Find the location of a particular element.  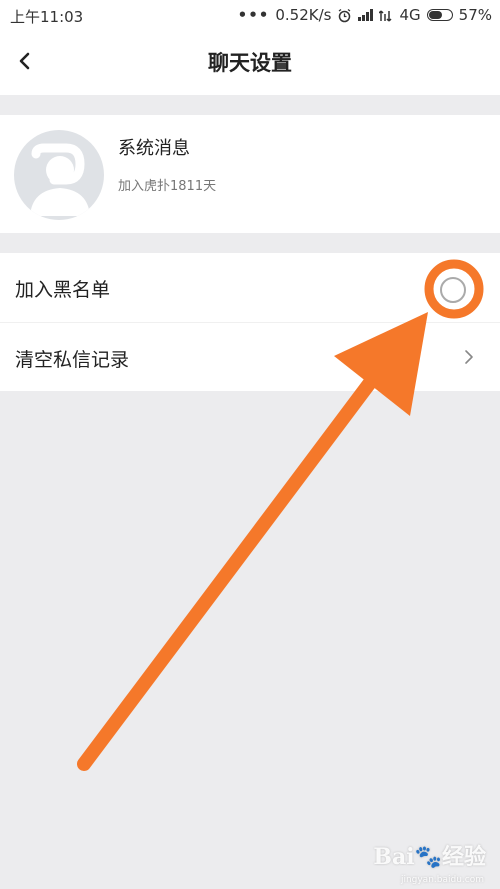

clear-messages-label: 清空私信记录 is located at coordinates (72, 360).